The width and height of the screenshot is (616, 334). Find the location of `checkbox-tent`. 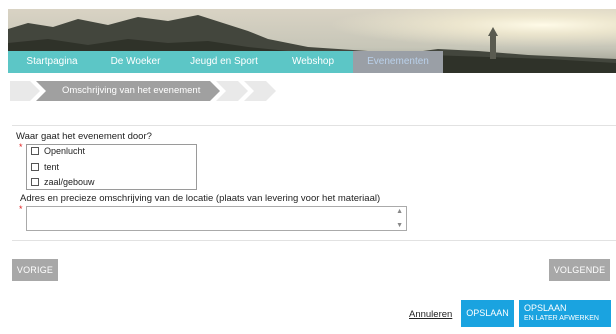

checkbox-tent is located at coordinates (35, 167).